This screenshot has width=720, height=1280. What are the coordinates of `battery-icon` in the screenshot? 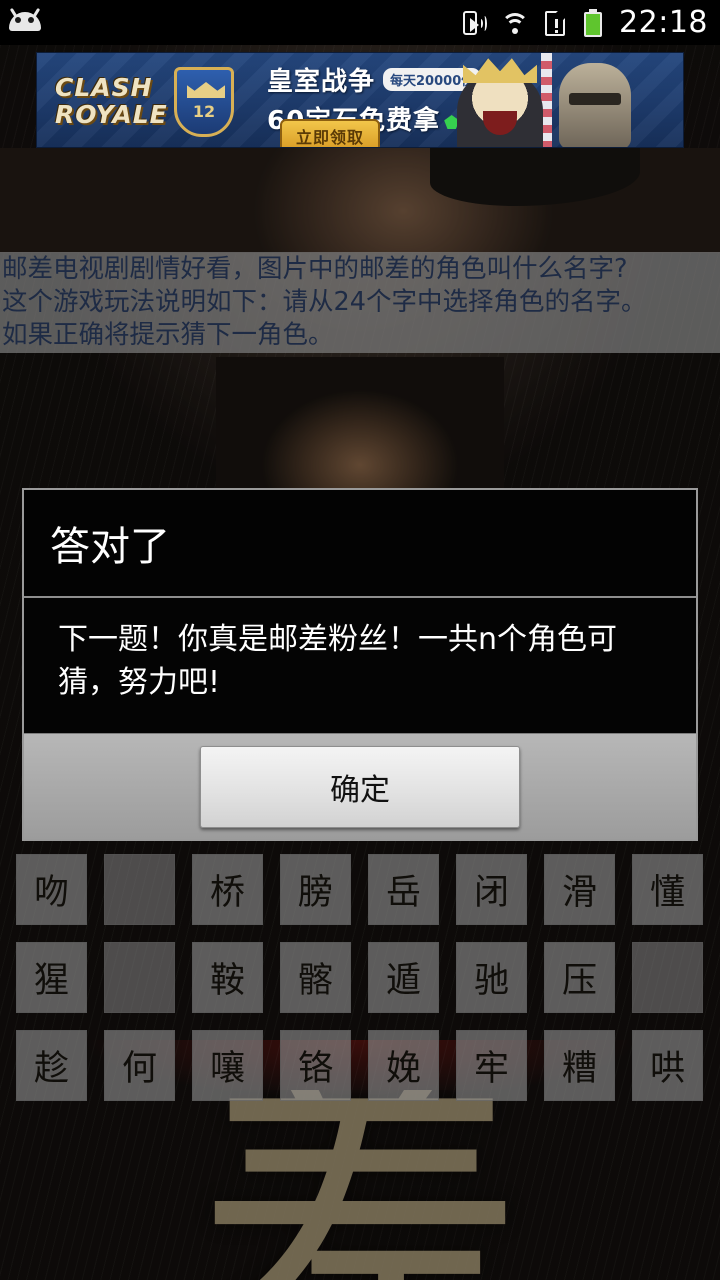 It's located at (593, 23).